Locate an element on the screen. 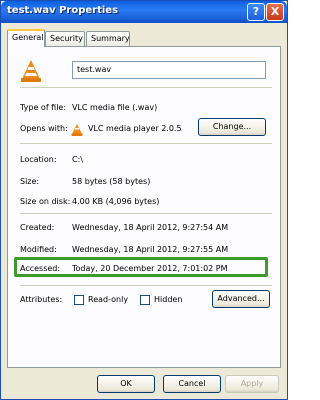 The width and height of the screenshot is (320, 400). type-value: VLC media file (.wav) is located at coordinates (115, 107).